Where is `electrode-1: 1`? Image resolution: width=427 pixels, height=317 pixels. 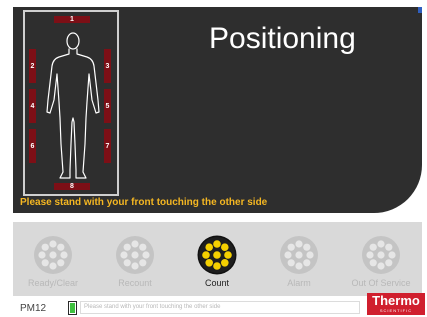
electrode-1: 1 is located at coordinates (72, 19).